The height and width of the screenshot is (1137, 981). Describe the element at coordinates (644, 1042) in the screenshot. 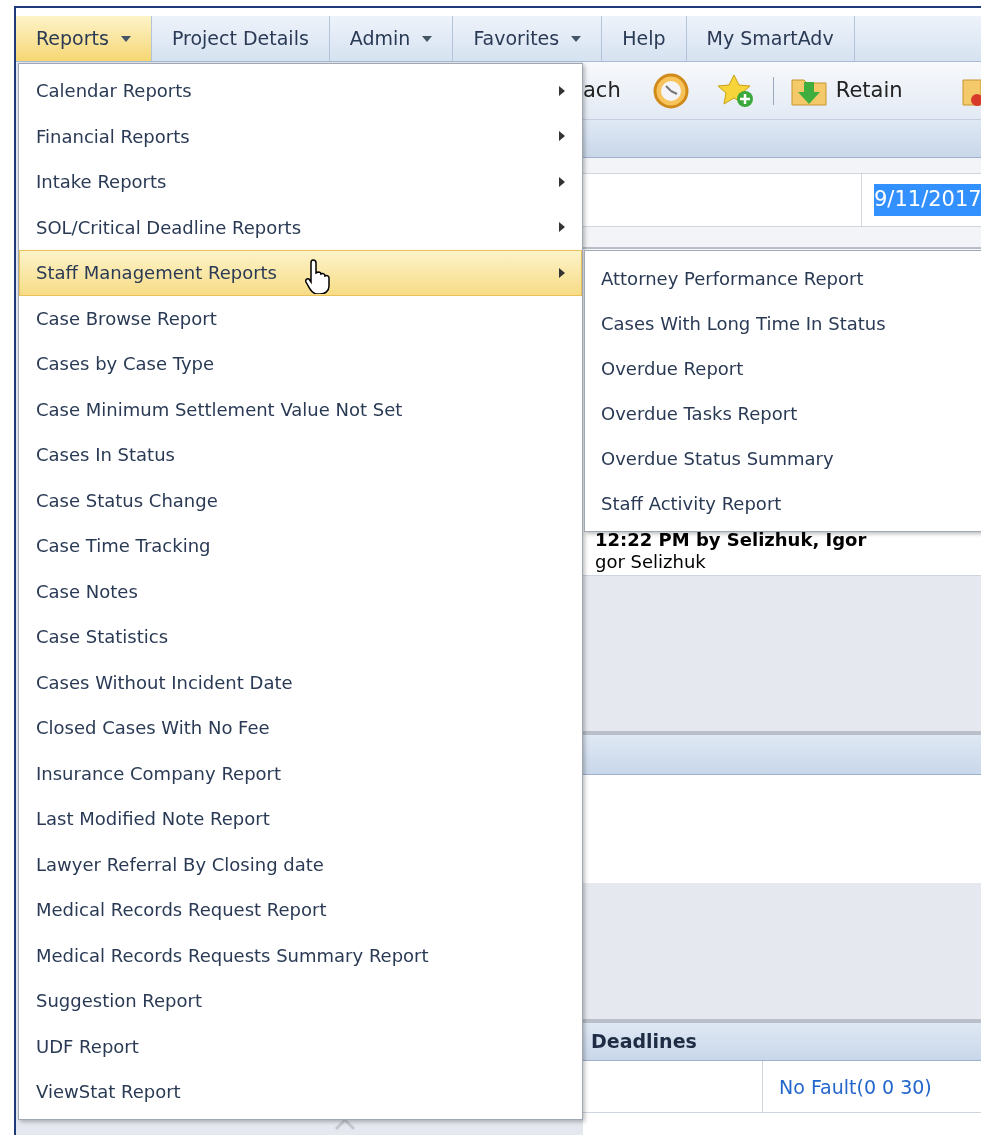

I see `section-title: Deadlines` at that location.